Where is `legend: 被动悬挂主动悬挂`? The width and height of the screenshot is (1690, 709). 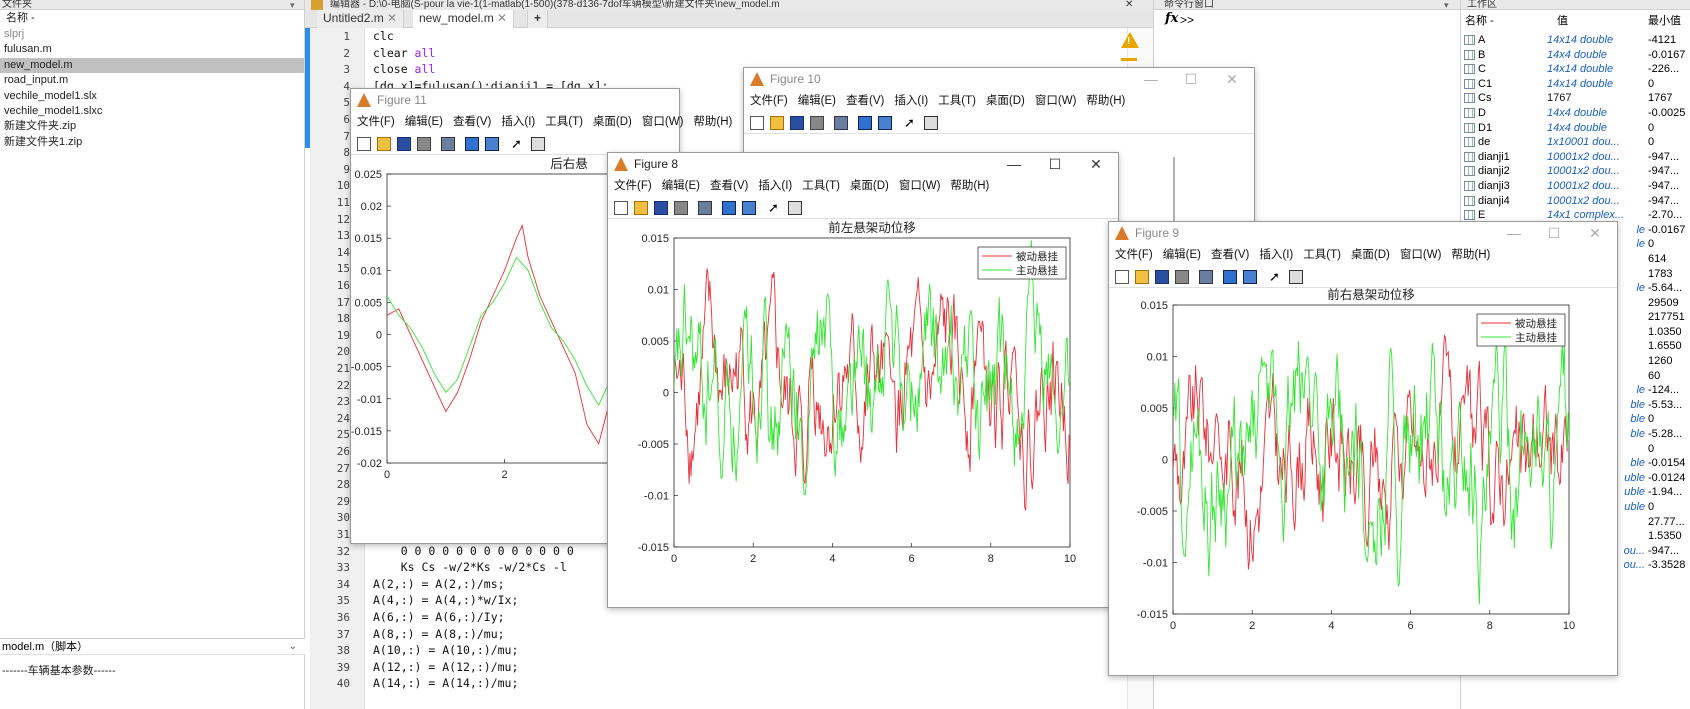 legend: 被动悬挂主动悬挂 is located at coordinates (1521, 330).